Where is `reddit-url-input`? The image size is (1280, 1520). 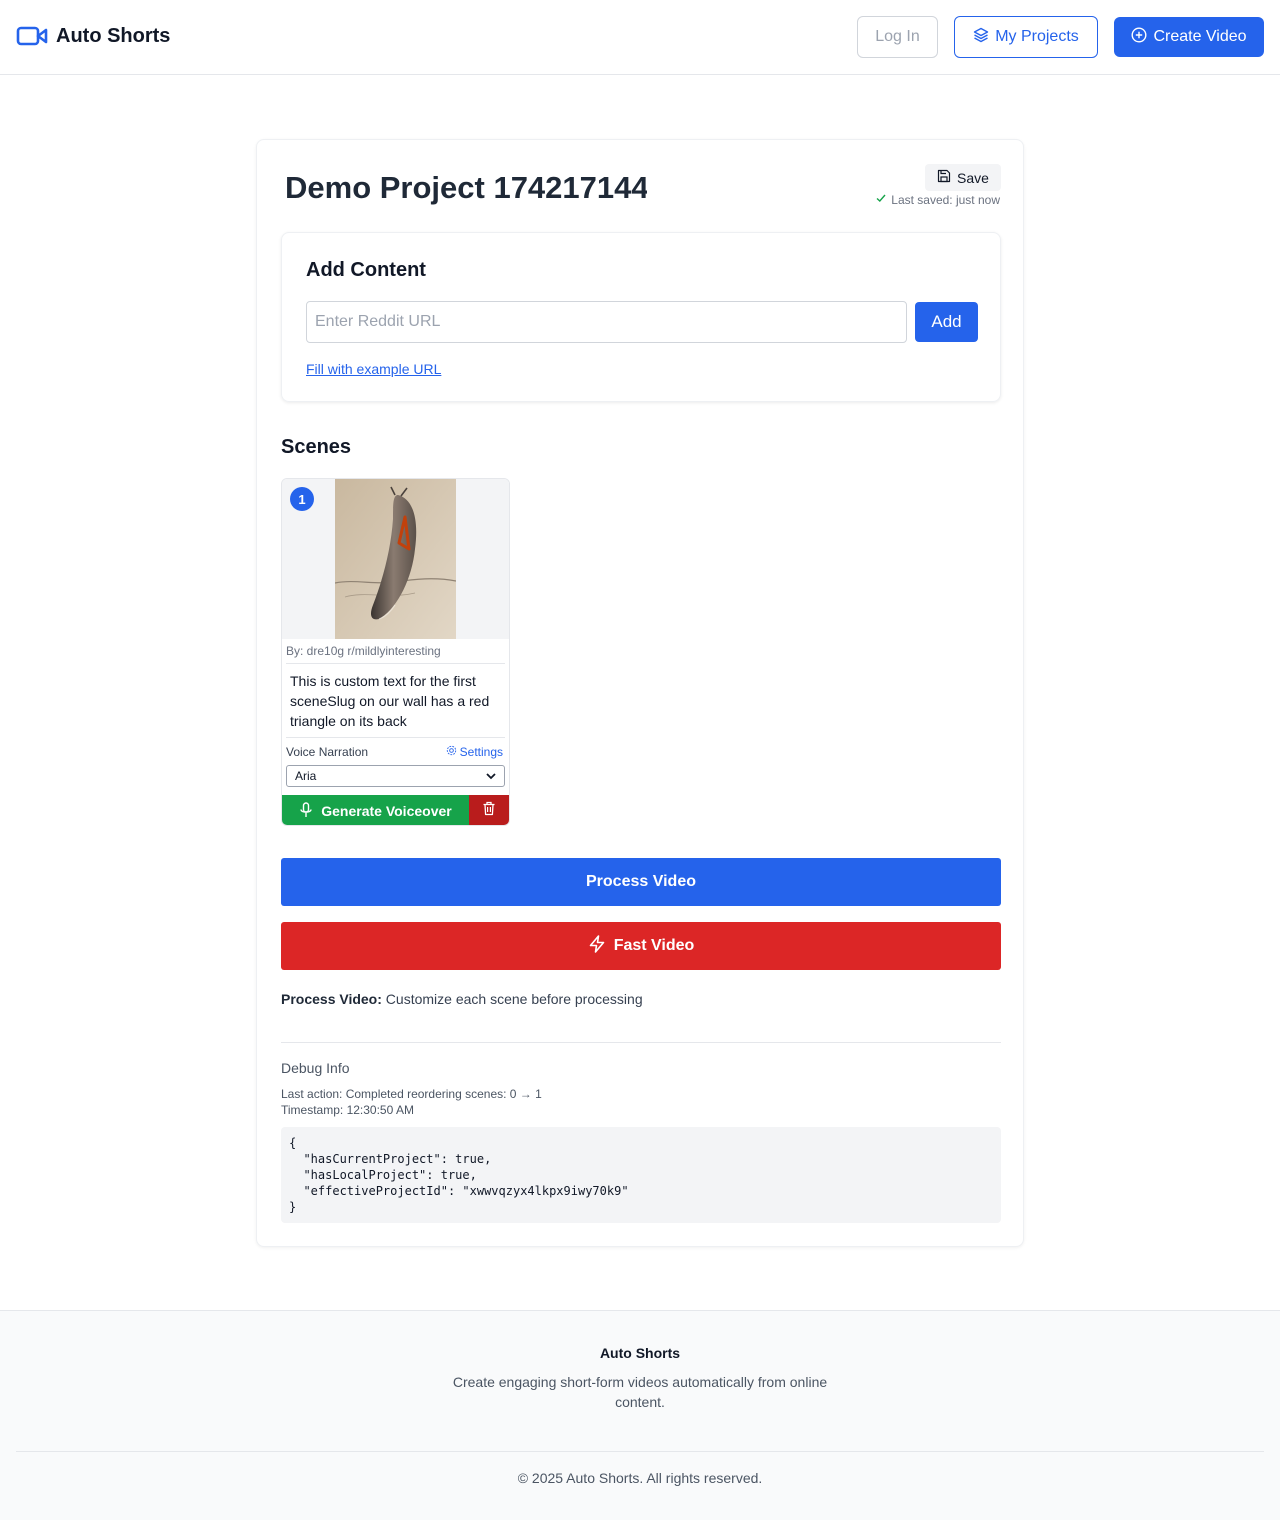
reddit-url-input is located at coordinates (606, 322).